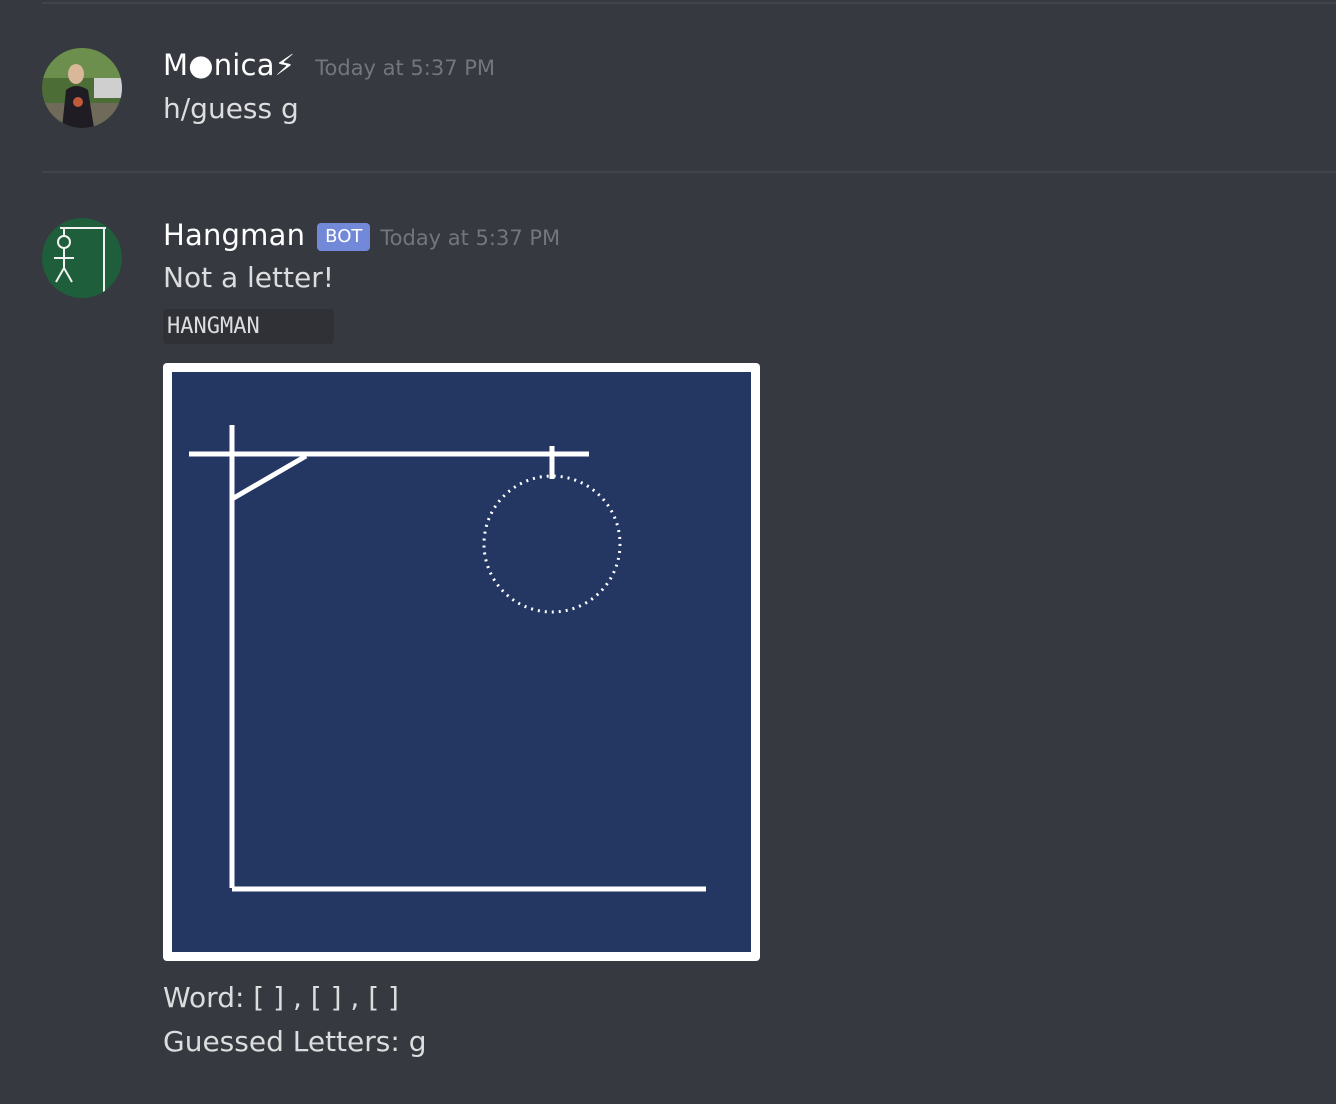 The height and width of the screenshot is (1104, 1336). I want to click on word-label: Word:, so click(204, 997).